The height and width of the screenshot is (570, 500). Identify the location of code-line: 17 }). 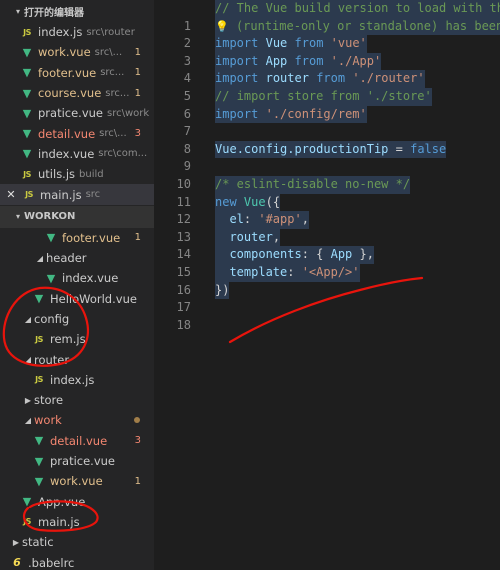
(327, 297).